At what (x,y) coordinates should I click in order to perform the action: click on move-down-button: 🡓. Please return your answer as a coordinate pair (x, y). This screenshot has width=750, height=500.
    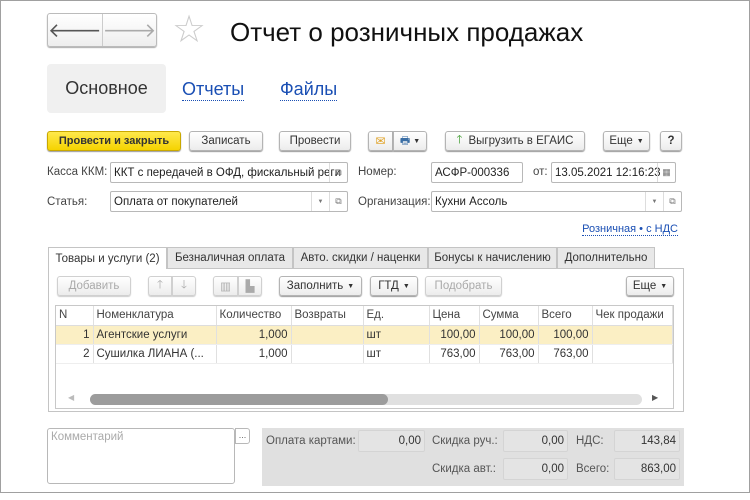
    Looking at the image, I should click on (184, 286).